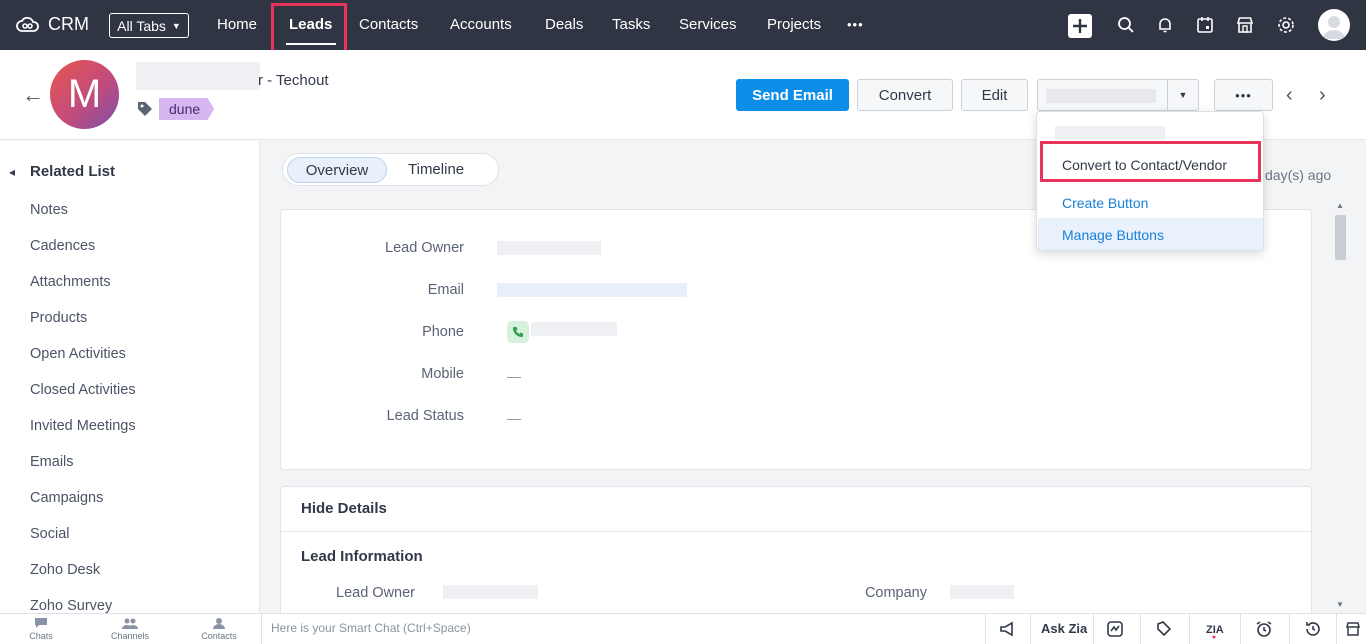 This screenshot has width=1366, height=644. What do you see at coordinates (362, 556) in the screenshot?
I see `section-title-lead-information: Lead Information` at bounding box center [362, 556].